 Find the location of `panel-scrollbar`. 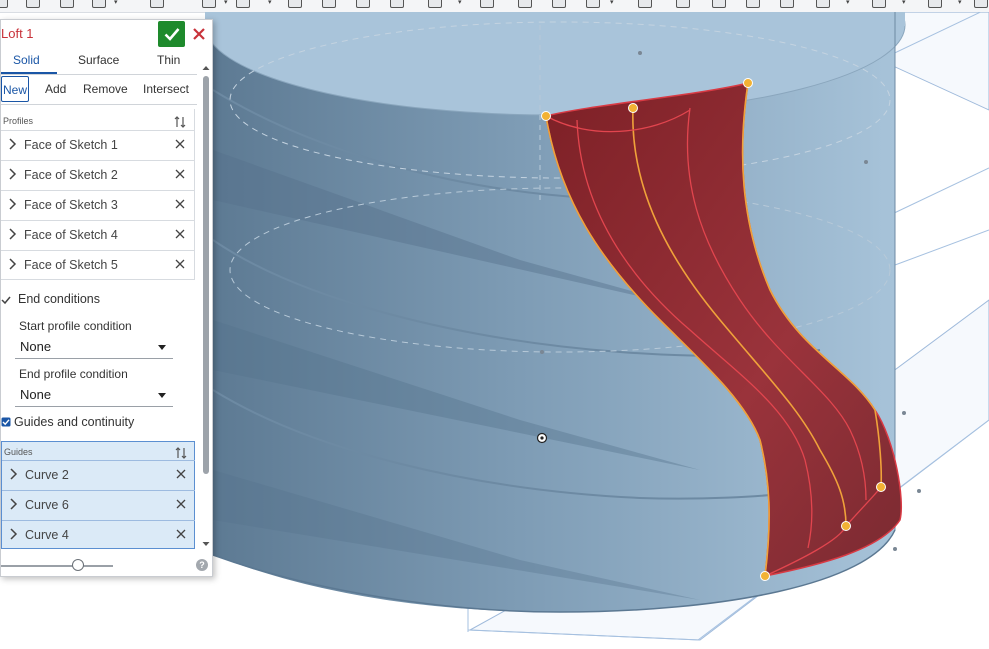

panel-scrollbar is located at coordinates (206, 306).